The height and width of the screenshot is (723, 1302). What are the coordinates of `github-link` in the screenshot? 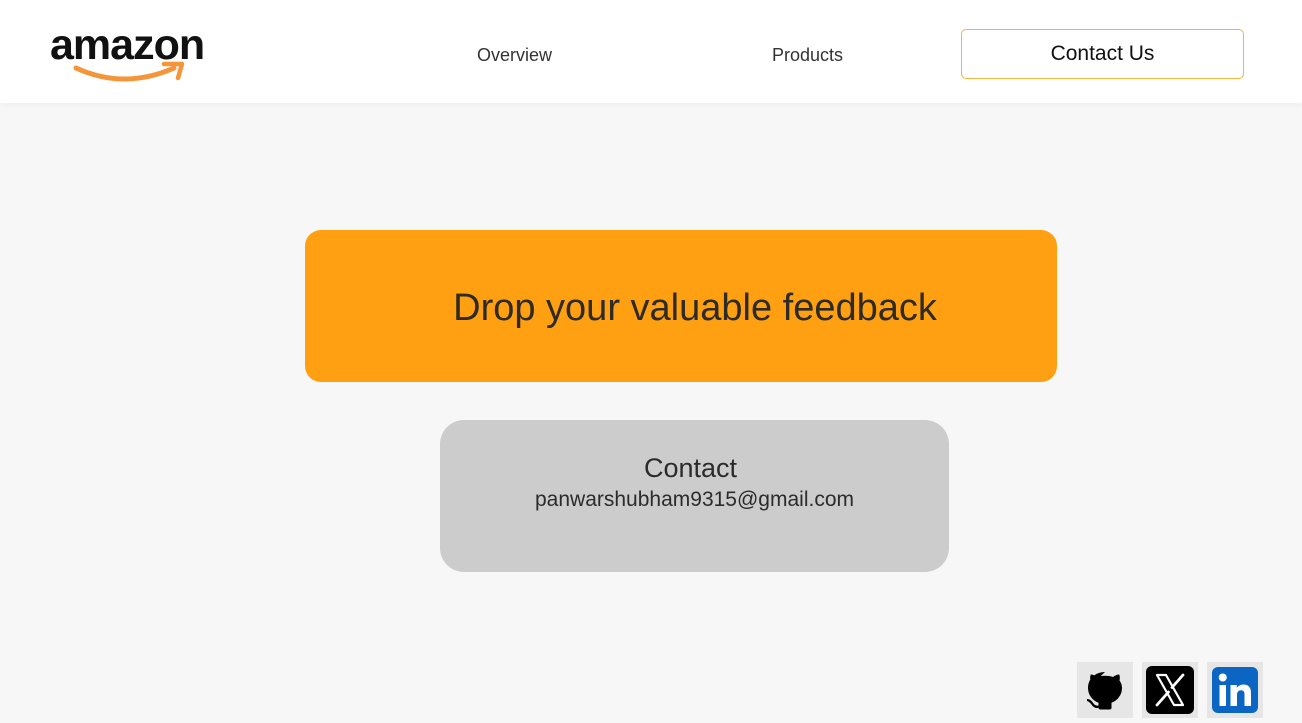 It's located at (1105, 690).